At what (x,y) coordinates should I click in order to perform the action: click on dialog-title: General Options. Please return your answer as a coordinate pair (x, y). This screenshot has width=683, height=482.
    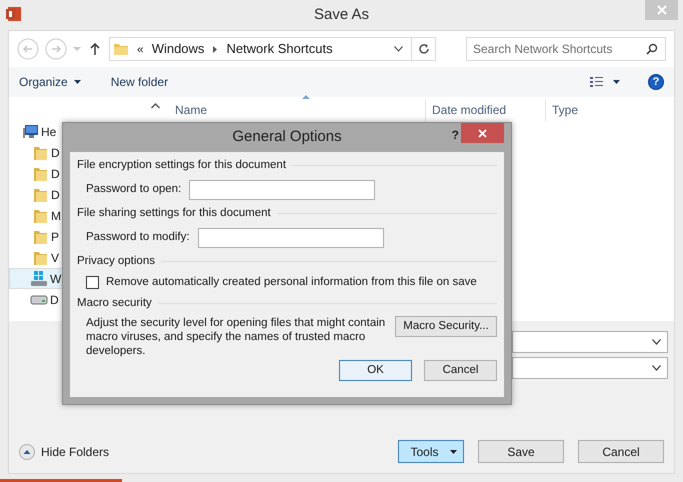
    Looking at the image, I should click on (287, 137).